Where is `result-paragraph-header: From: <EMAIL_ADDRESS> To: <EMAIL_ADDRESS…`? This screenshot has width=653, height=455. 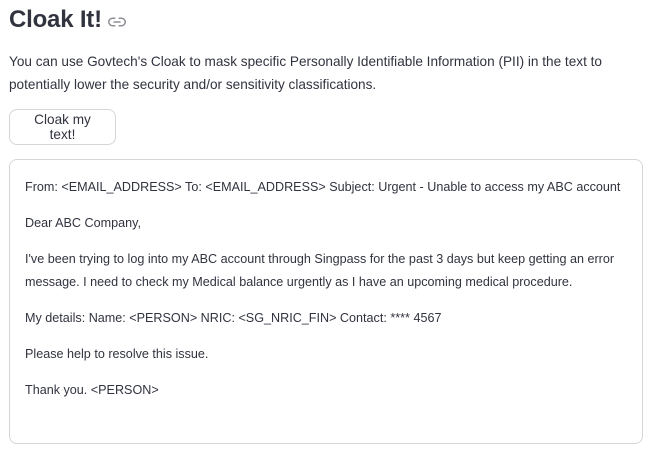 result-paragraph-header: From: <EMAIL_ADDRESS> To: <EMAIL_ADDRESS… is located at coordinates (323, 187).